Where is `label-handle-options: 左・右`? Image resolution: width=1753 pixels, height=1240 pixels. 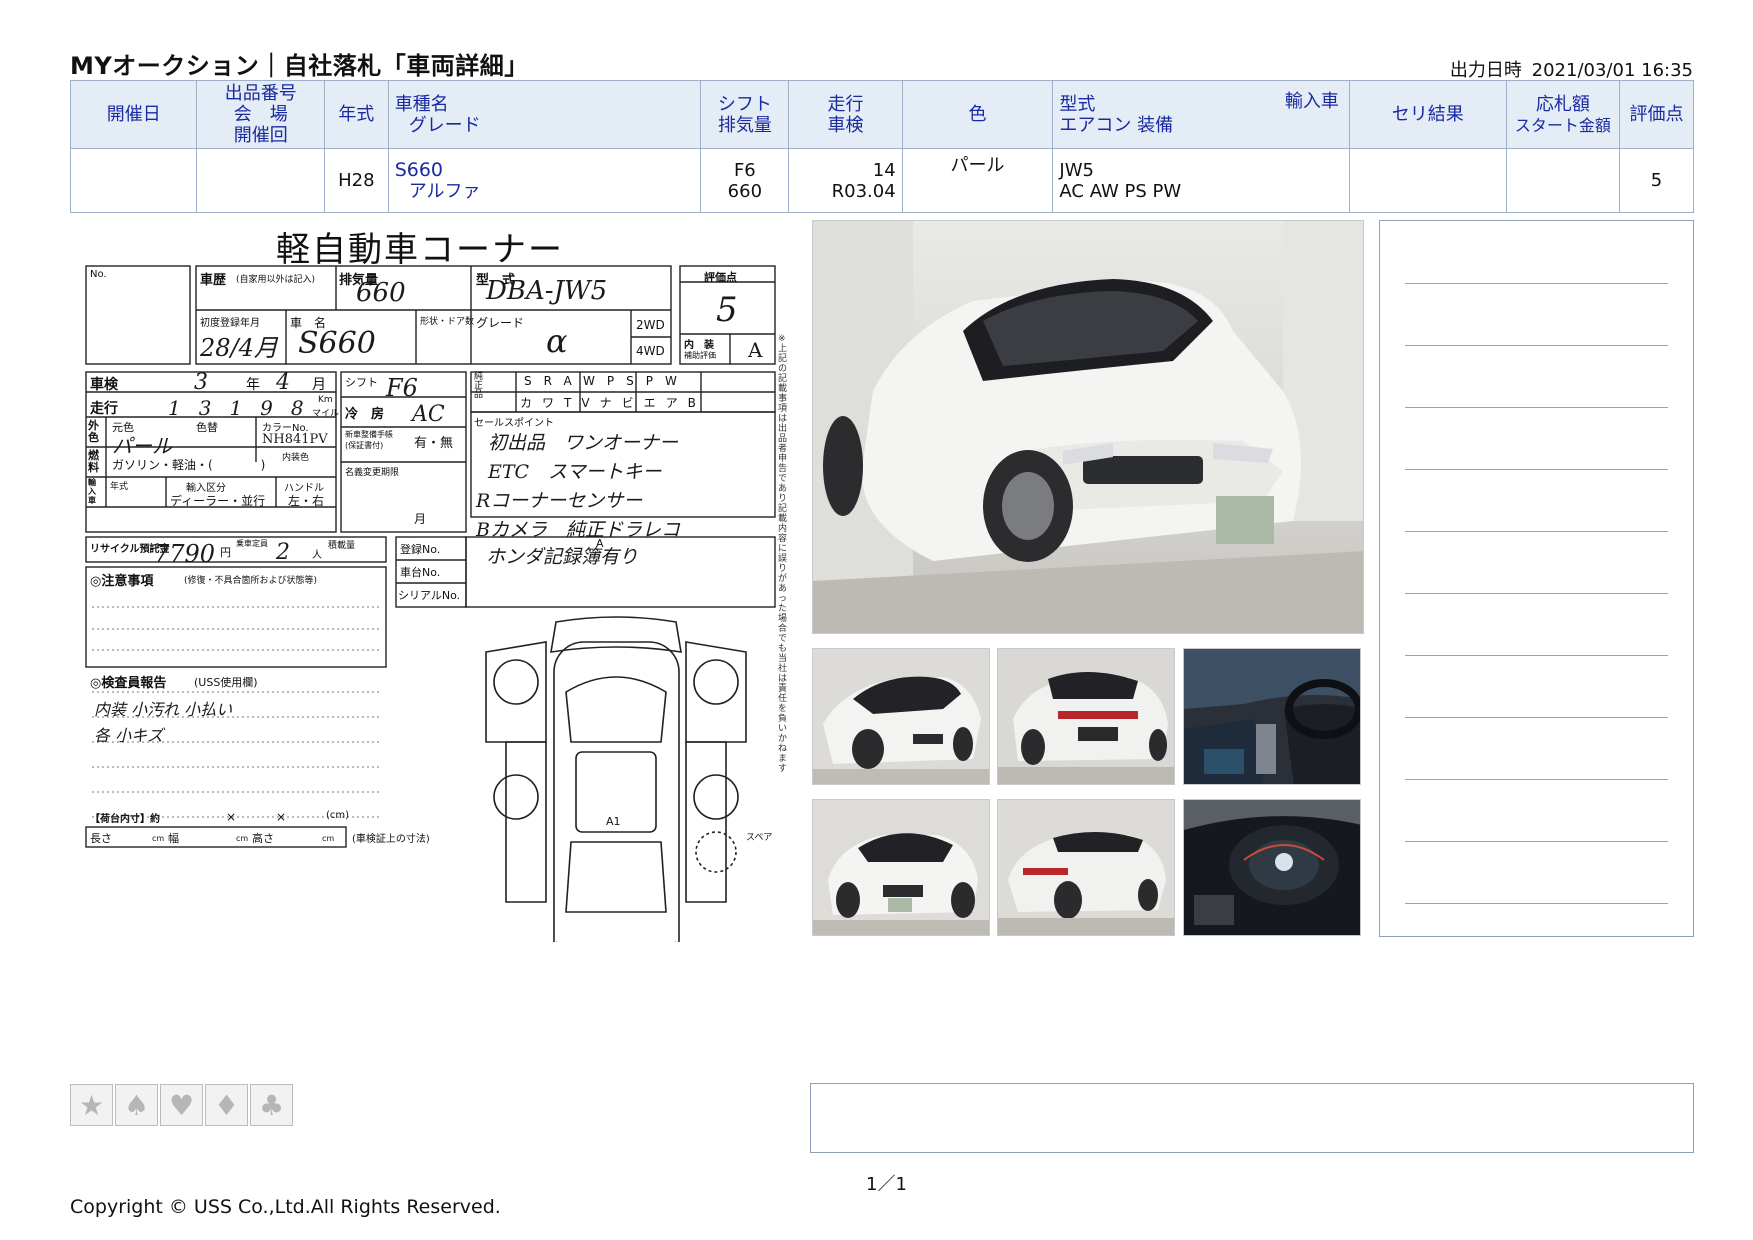
label-handle-options: 左・右 is located at coordinates (306, 501).